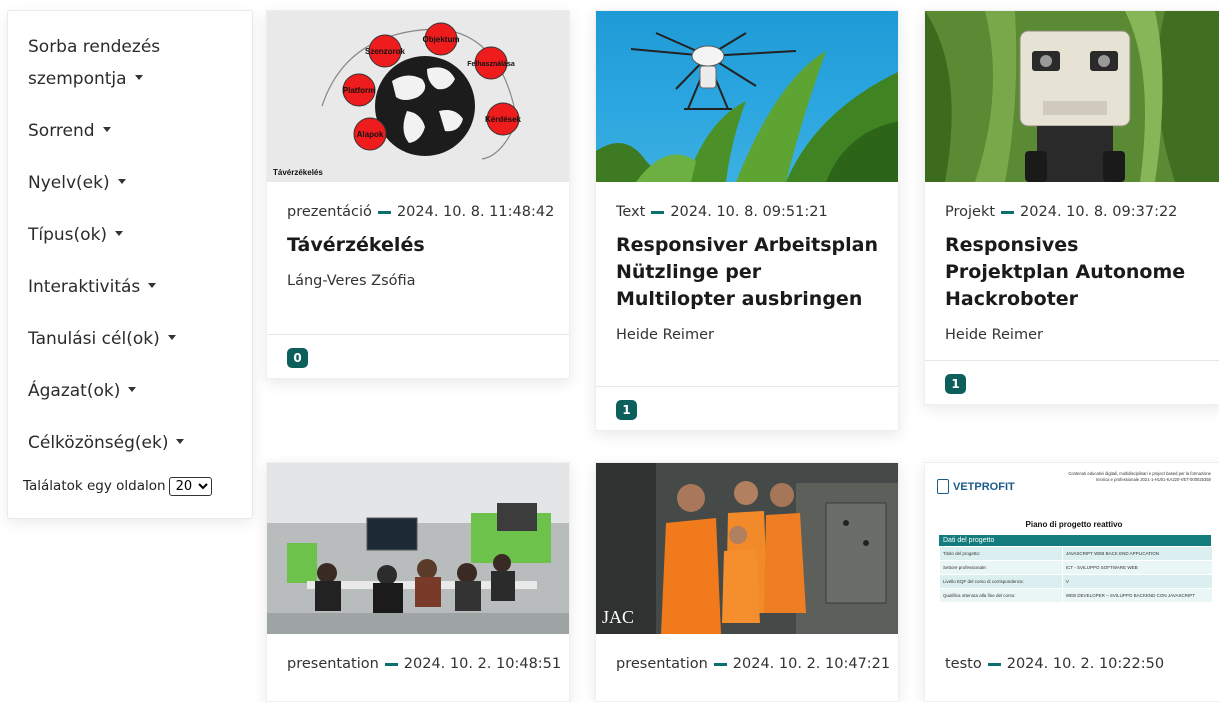  I want to click on resource-card: JAC presentation 2024. 10. 2. 10:47:21, so click(747, 582).